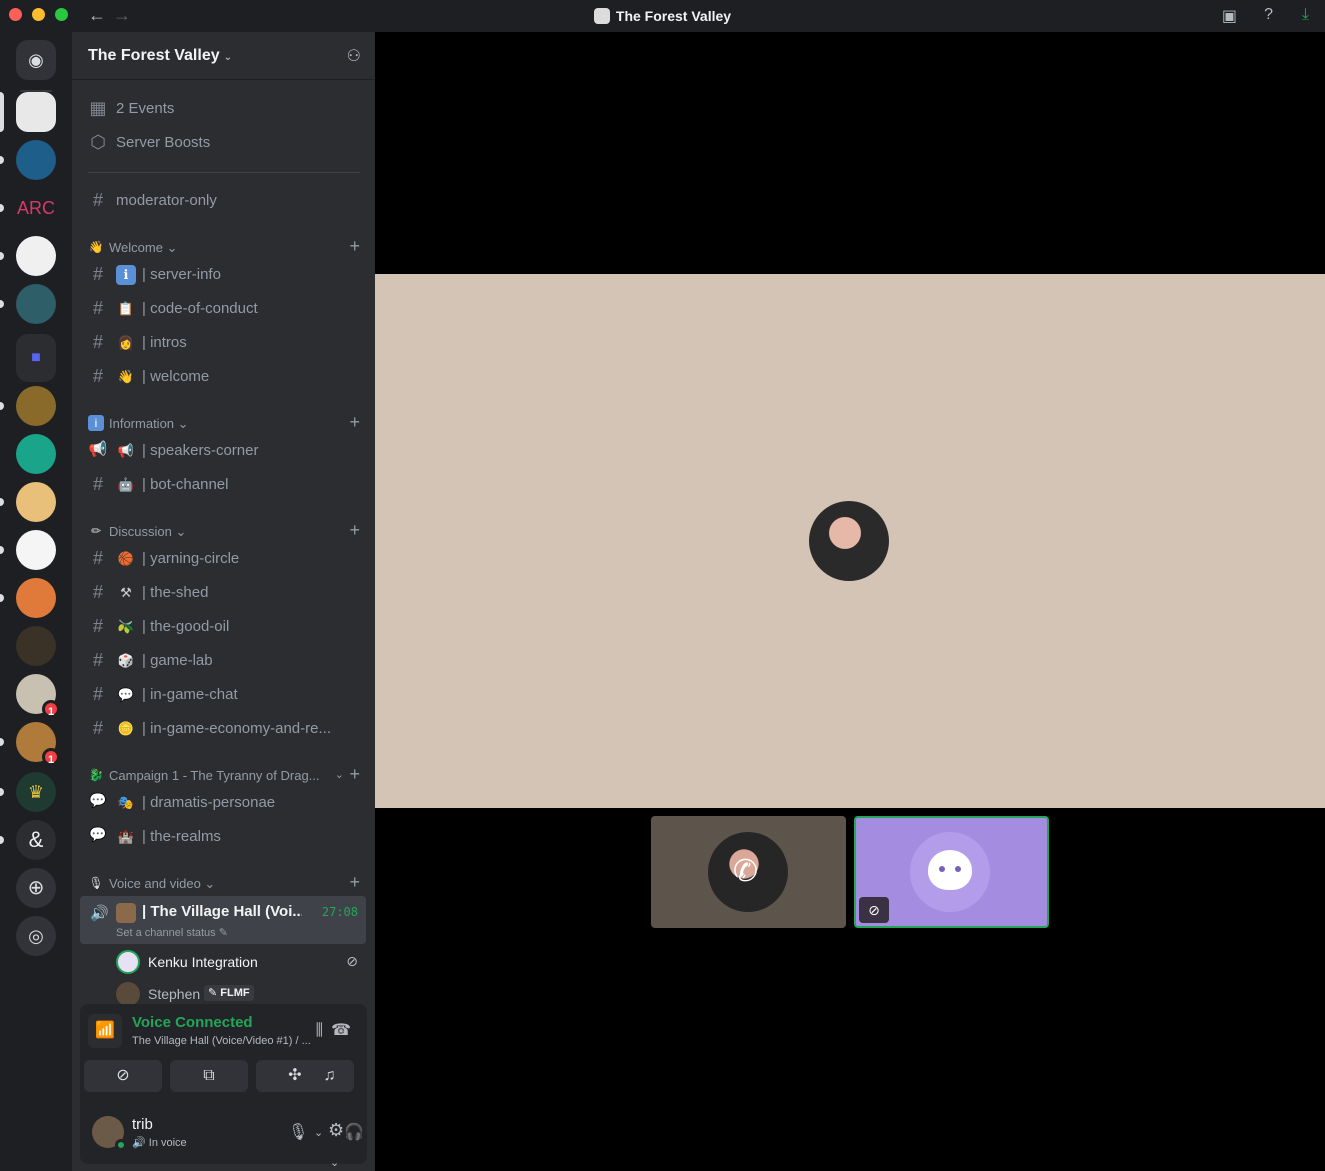 The image size is (1325, 1171). I want to click on category-discussion: ✏ Discussion ⌄ +, so click(227, 530).